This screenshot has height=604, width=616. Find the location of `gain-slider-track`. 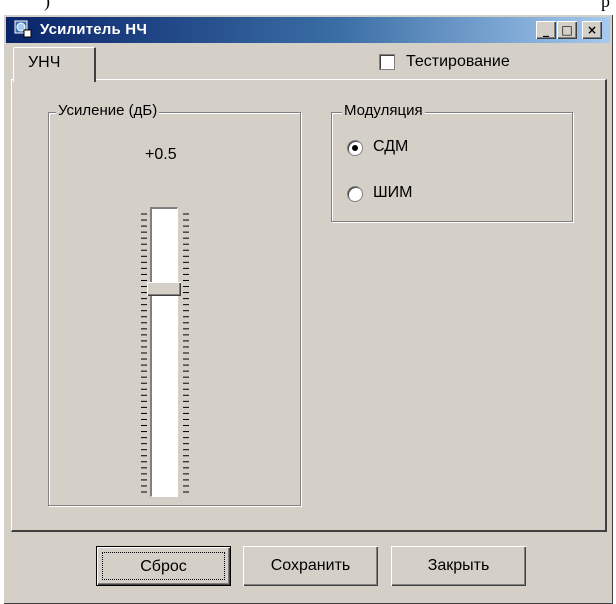

gain-slider-track is located at coordinates (164, 352).